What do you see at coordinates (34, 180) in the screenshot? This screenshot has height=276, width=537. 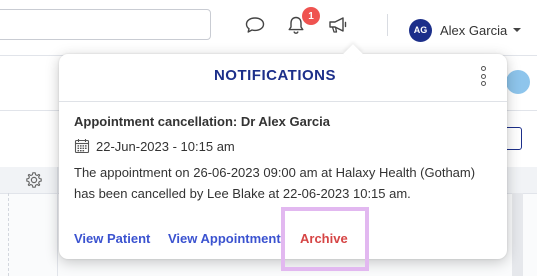 I see `gear-icon` at bounding box center [34, 180].